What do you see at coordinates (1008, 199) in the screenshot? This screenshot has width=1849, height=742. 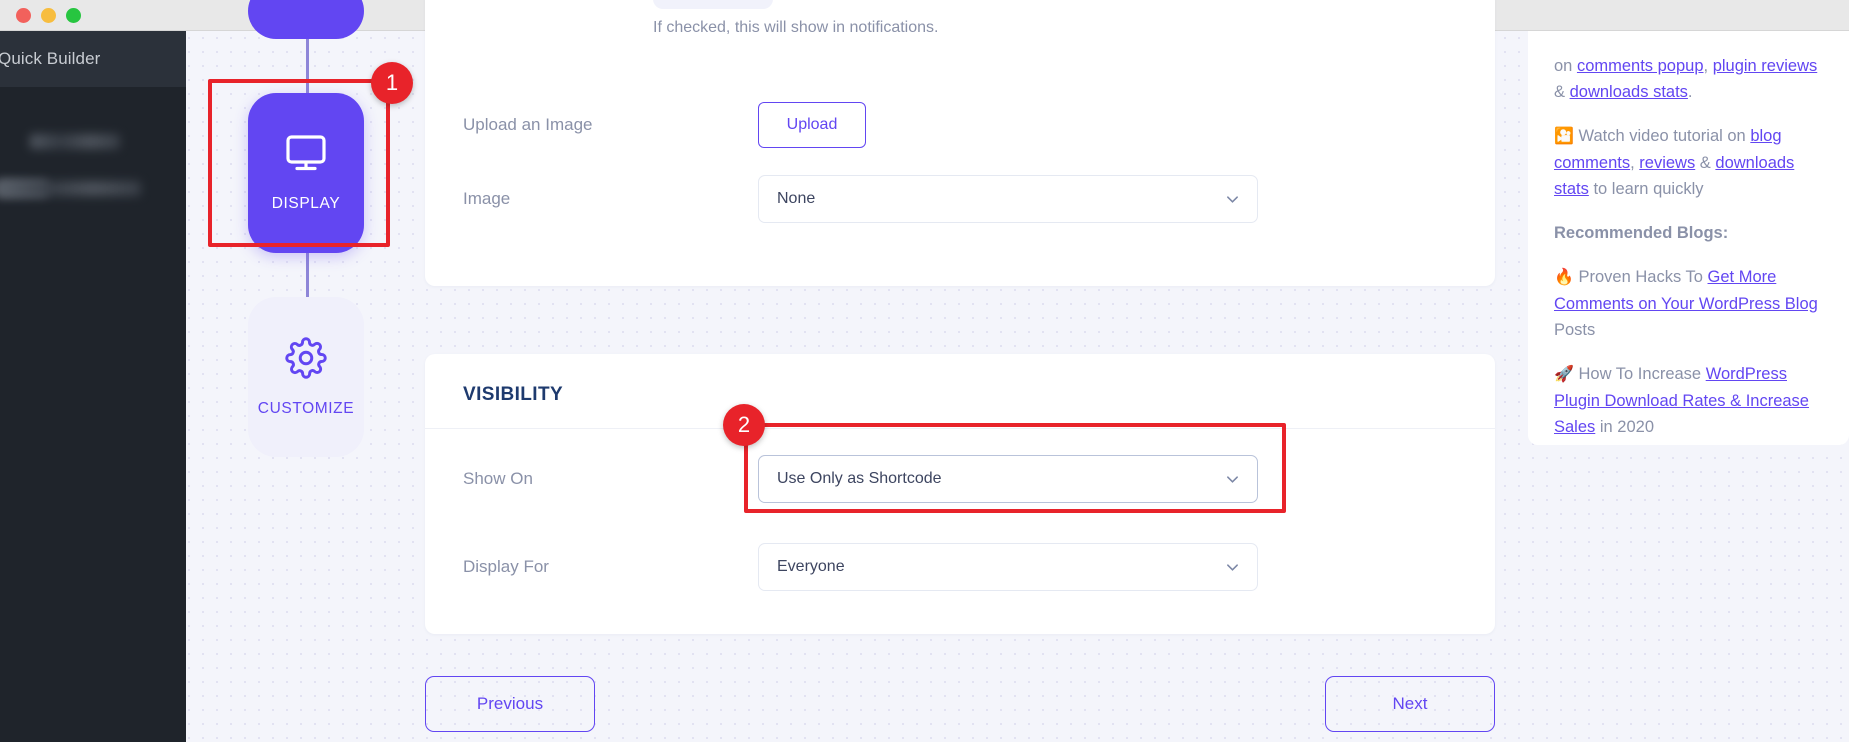 I see `image-select: None` at bounding box center [1008, 199].